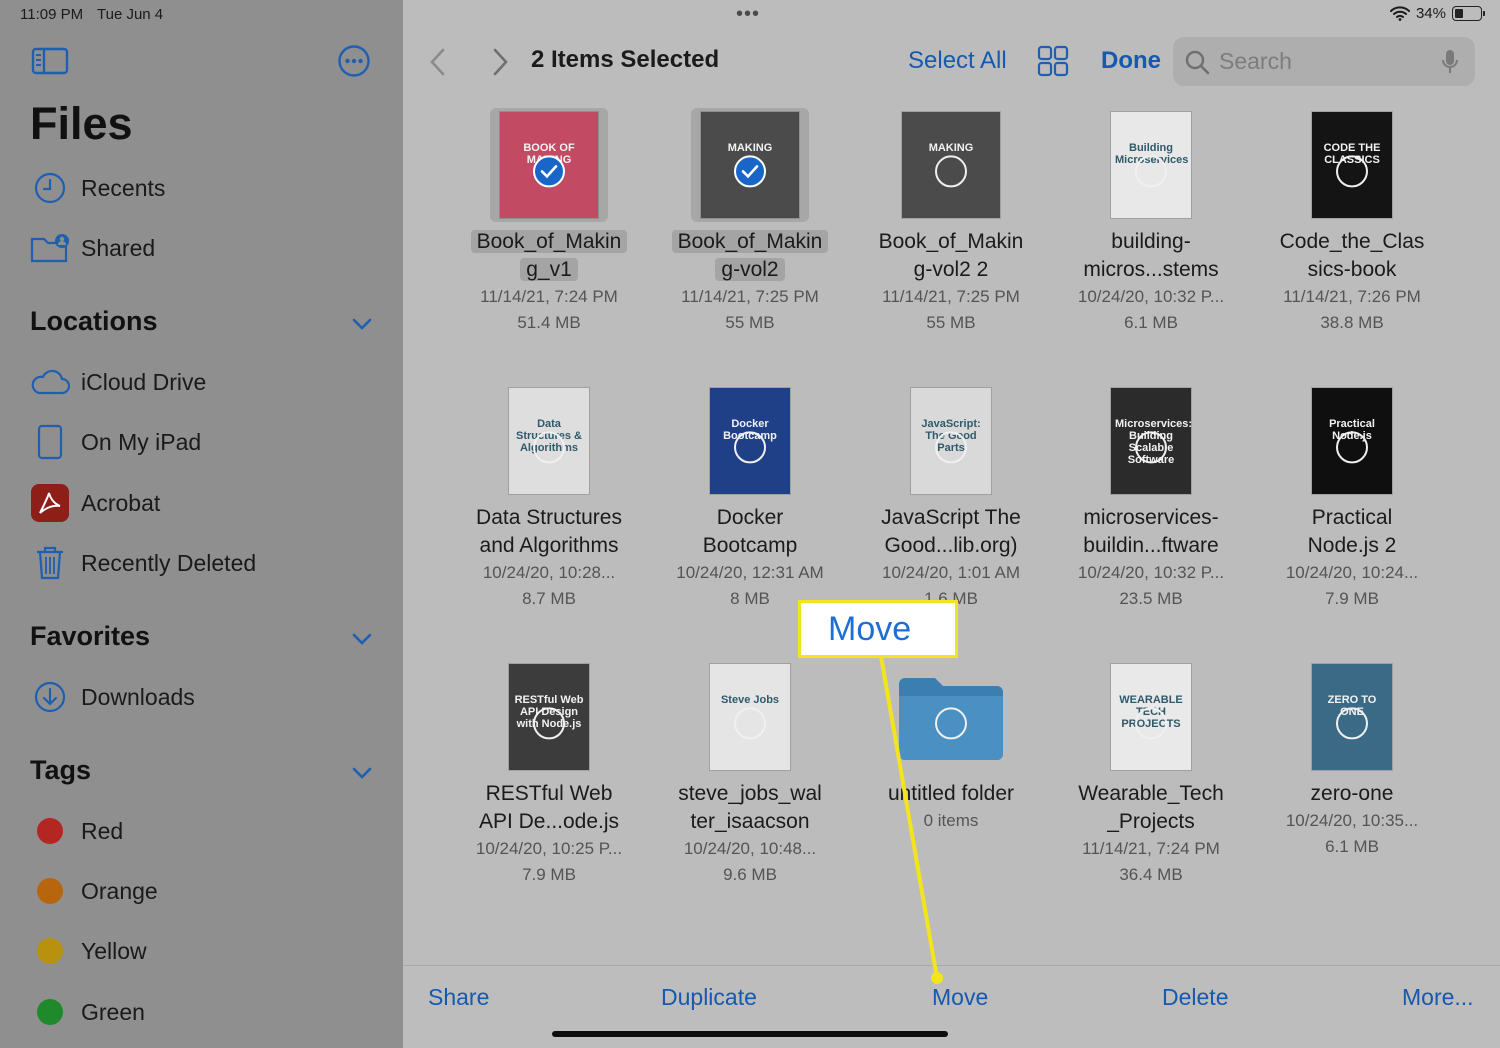 Image resolution: width=1500 pixels, height=1048 pixels. Describe the element at coordinates (1151, 255) in the screenshot. I see `file-name: building-micros...stems` at that location.